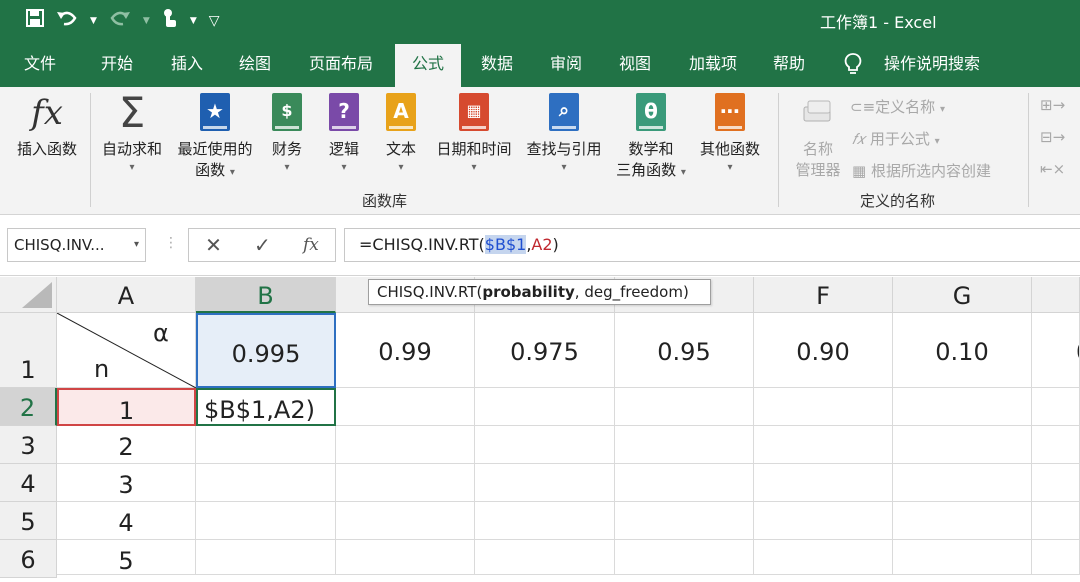 The height and width of the screenshot is (582, 1080). I want to click on cell-a1: α n, so click(126, 350).